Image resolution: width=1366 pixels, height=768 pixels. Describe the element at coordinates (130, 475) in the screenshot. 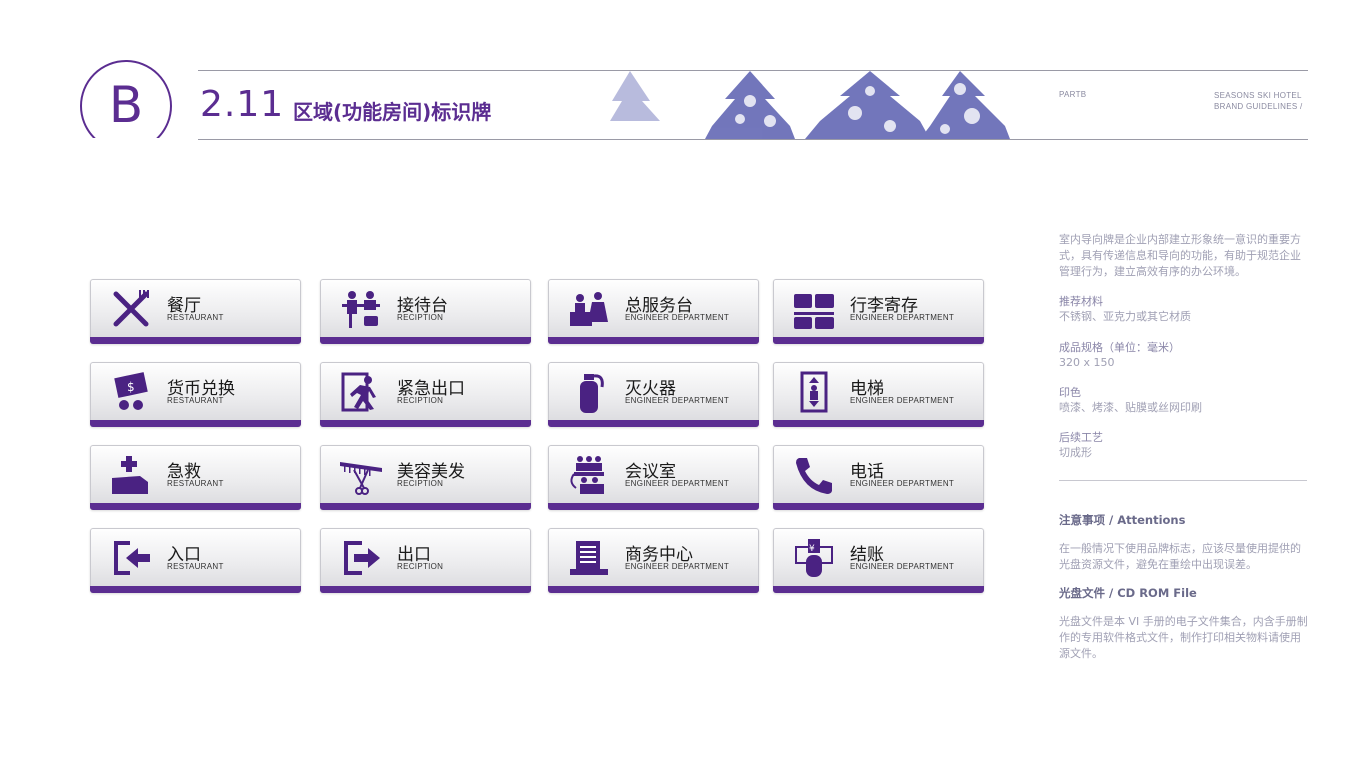

I see `first-aid-icon` at that location.